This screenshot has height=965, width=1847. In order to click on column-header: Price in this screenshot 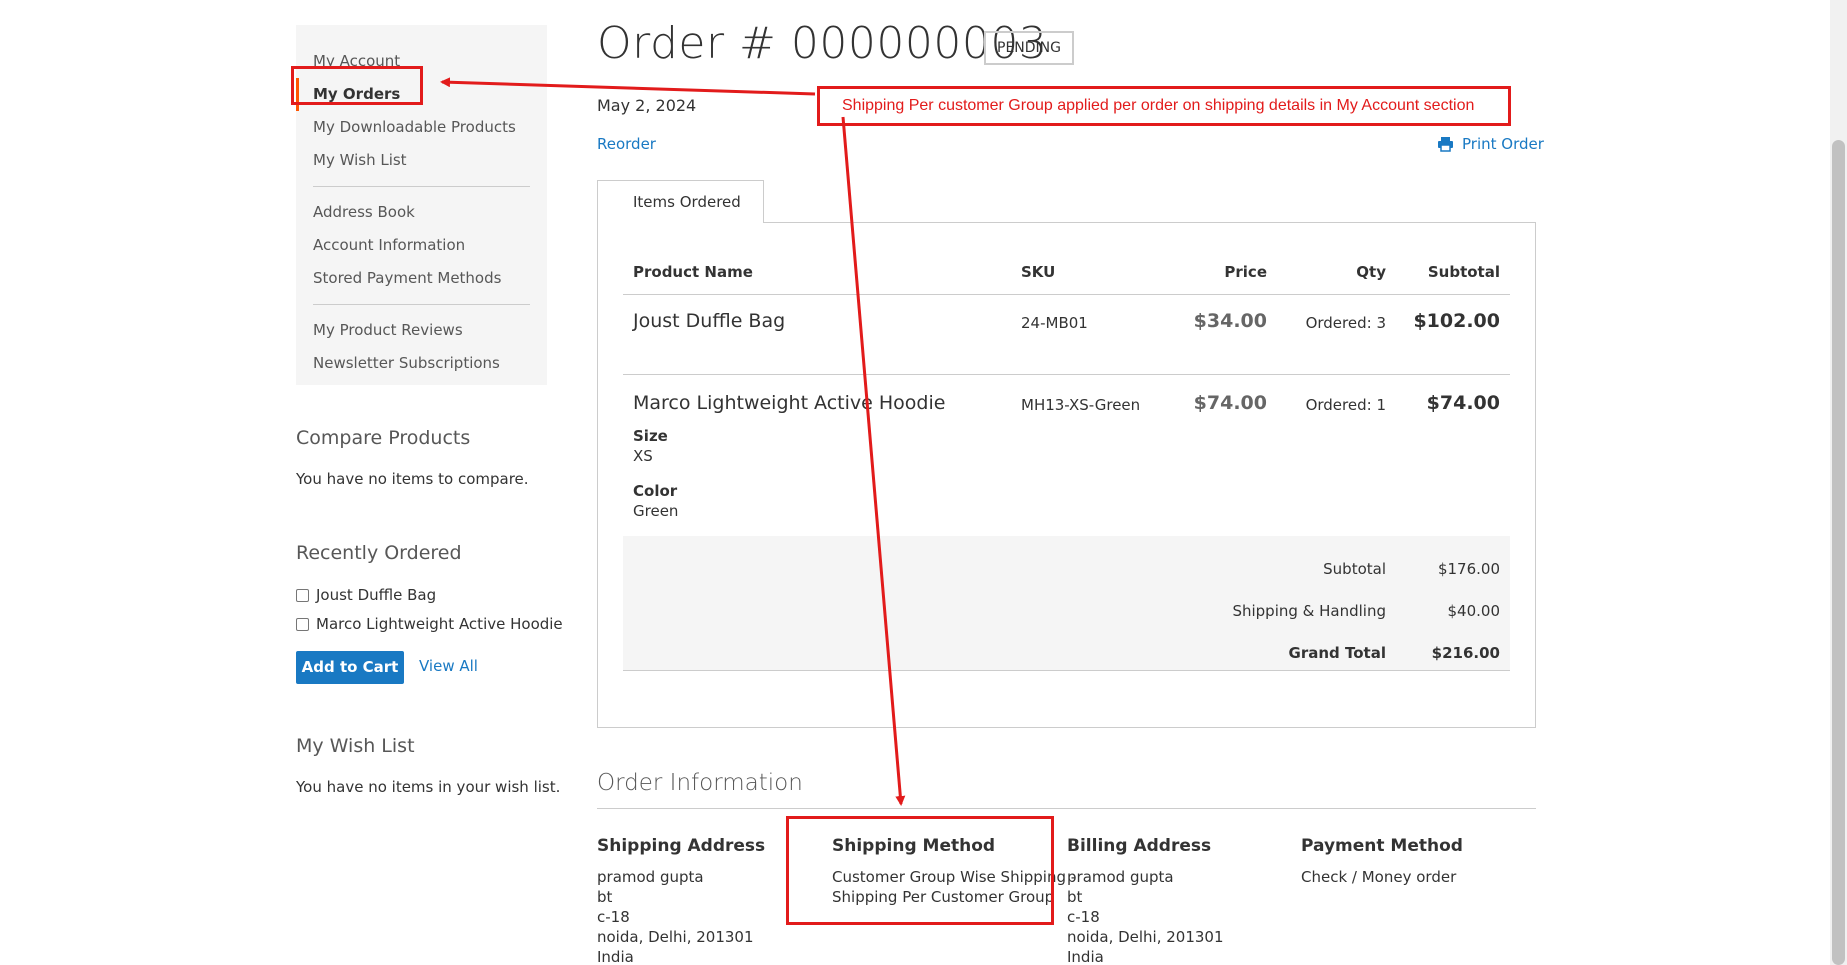, I will do `click(1245, 272)`.